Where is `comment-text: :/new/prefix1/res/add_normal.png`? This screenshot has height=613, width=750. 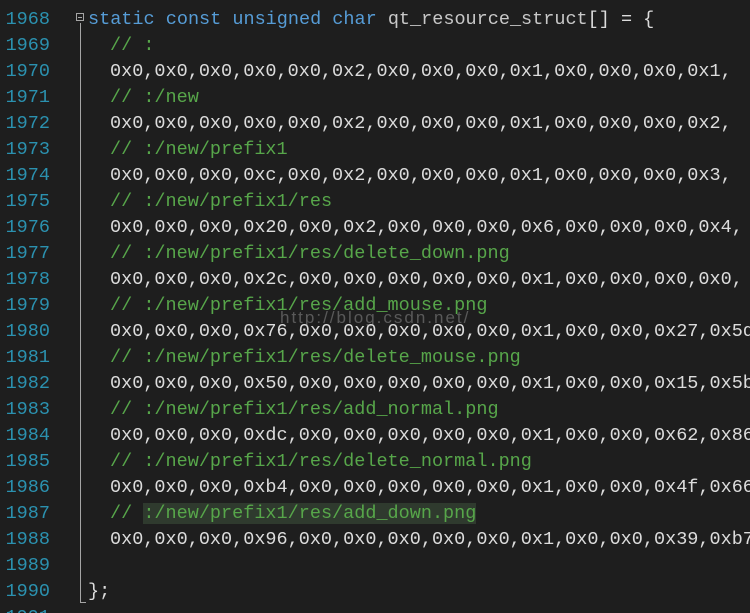 comment-text: :/new/prefix1/res/add_normal.png is located at coordinates (321, 409).